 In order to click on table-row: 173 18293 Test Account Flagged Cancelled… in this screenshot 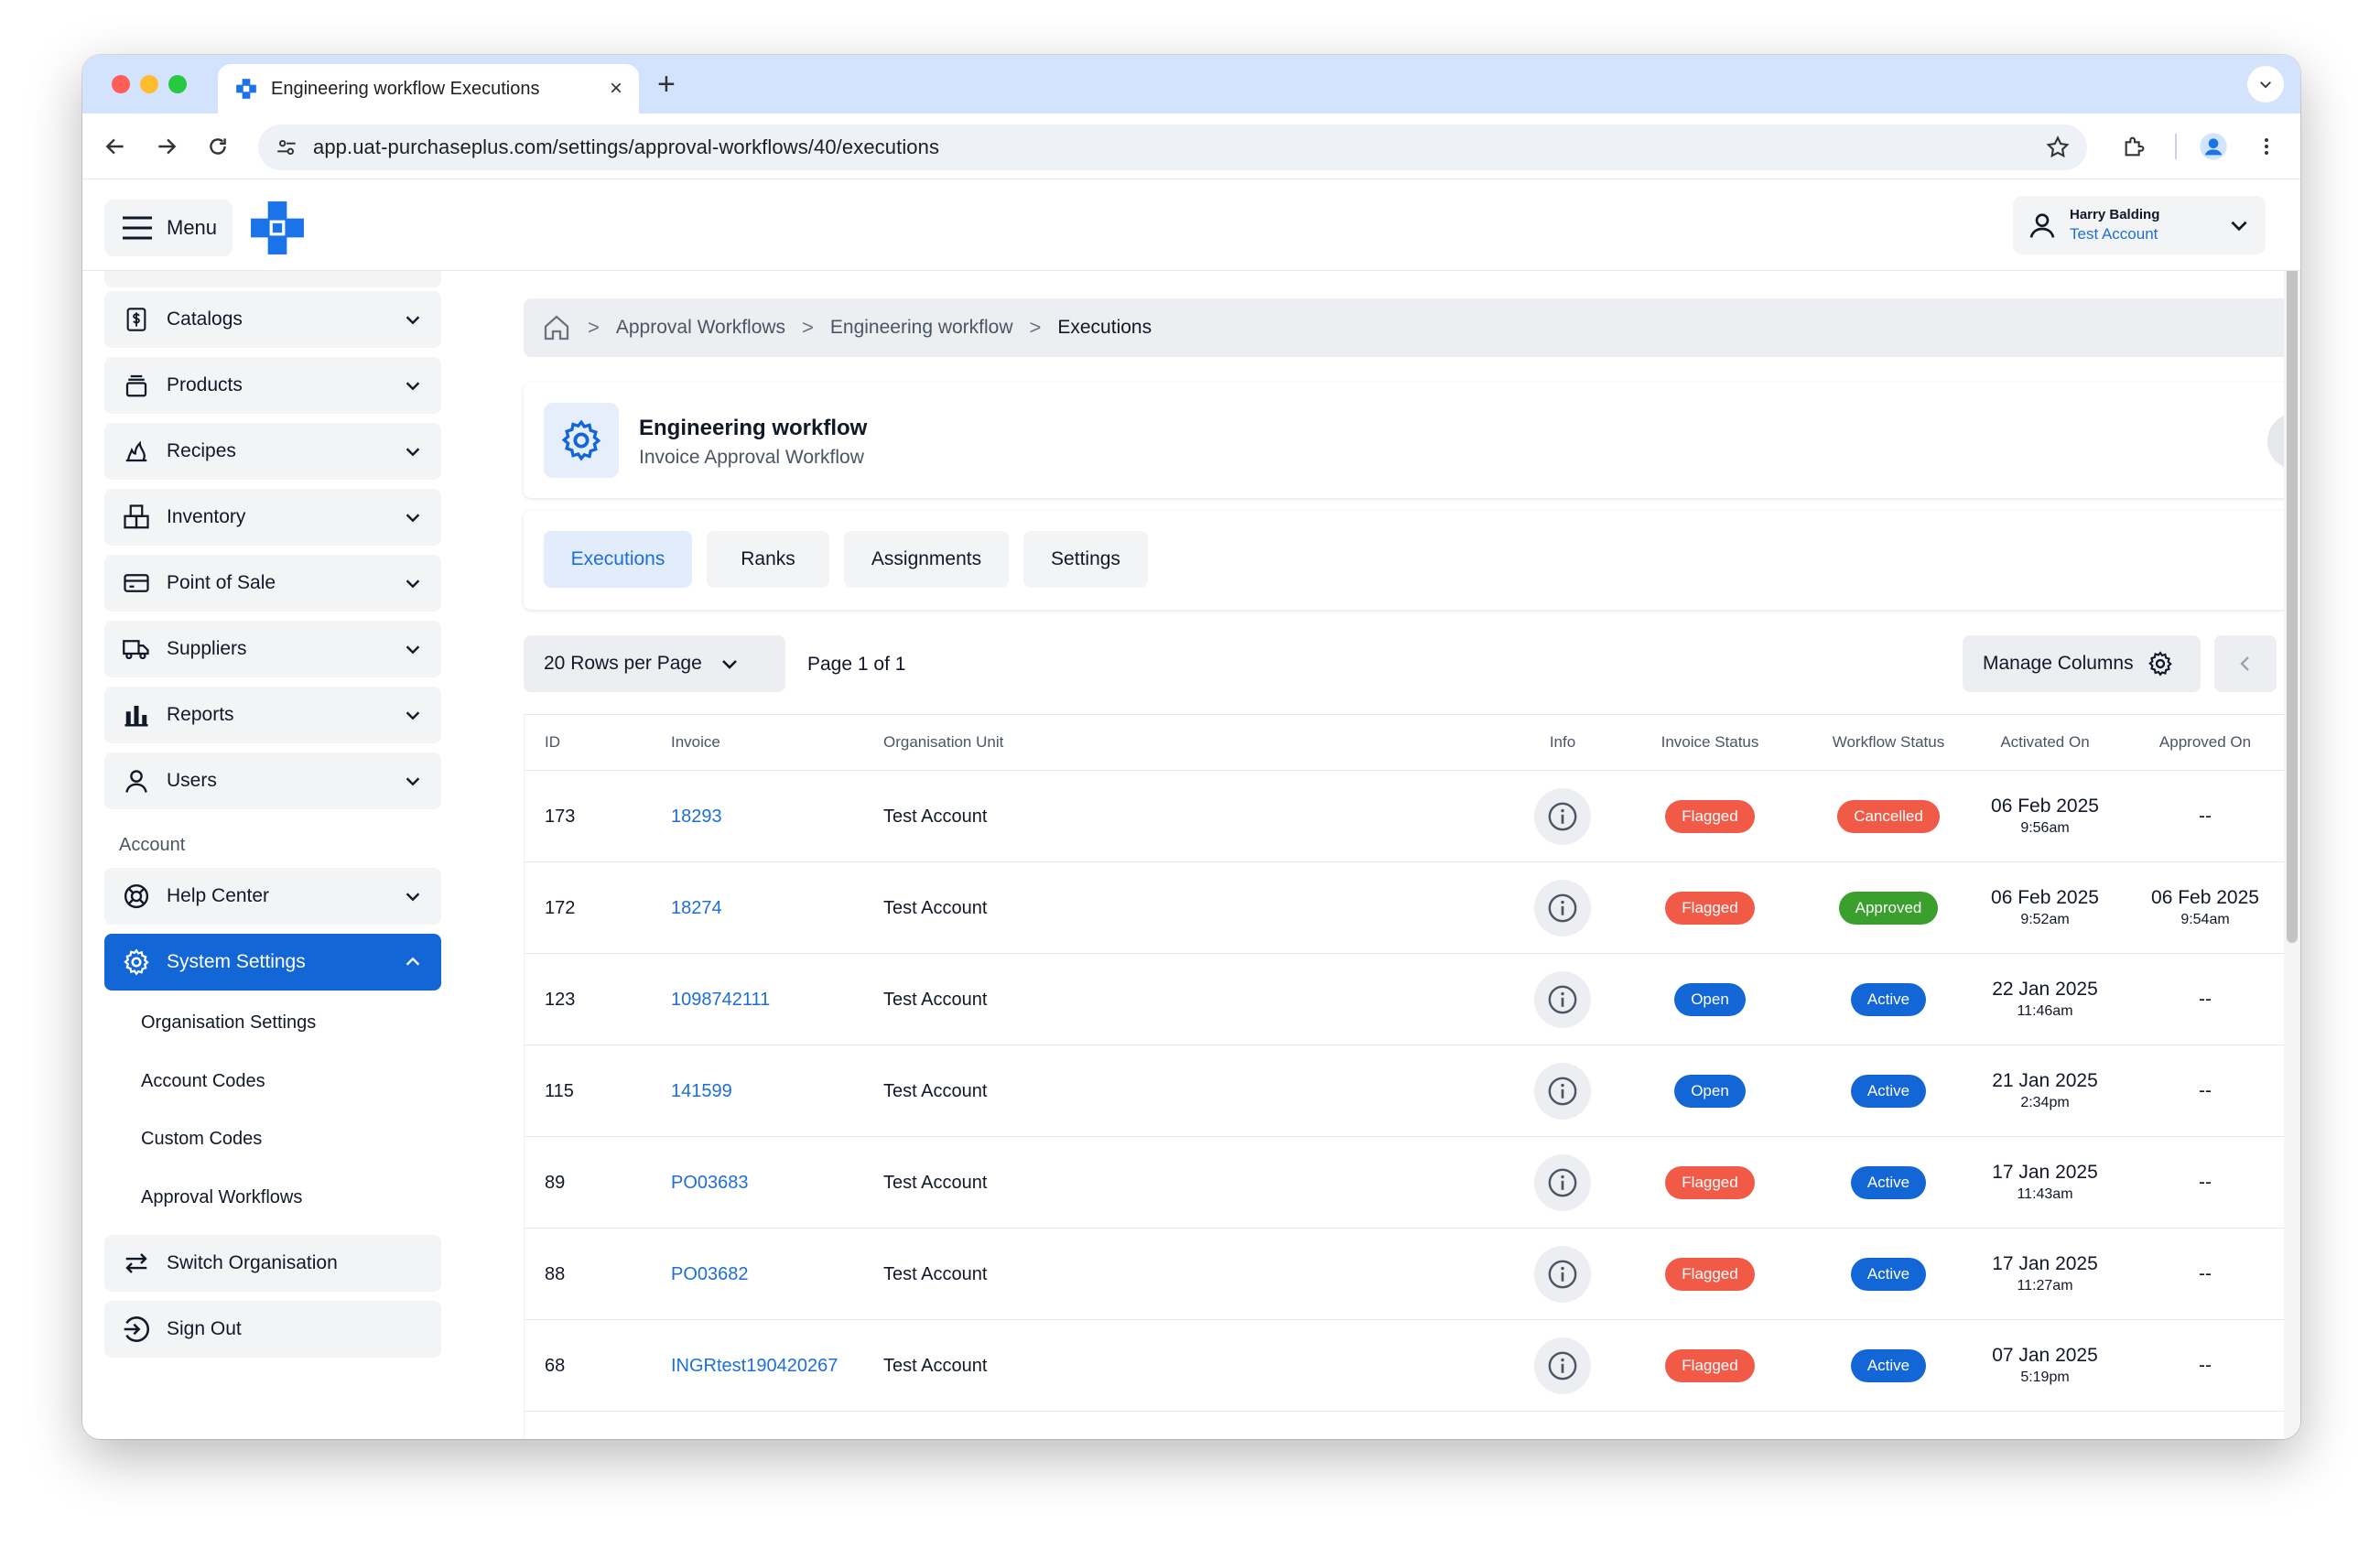, I will do `click(1412, 816)`.